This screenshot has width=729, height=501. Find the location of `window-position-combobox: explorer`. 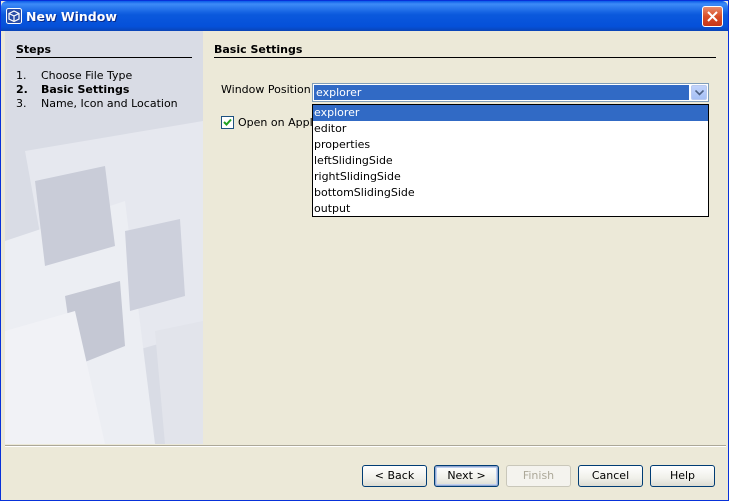

window-position-combobox: explorer is located at coordinates (510, 92).